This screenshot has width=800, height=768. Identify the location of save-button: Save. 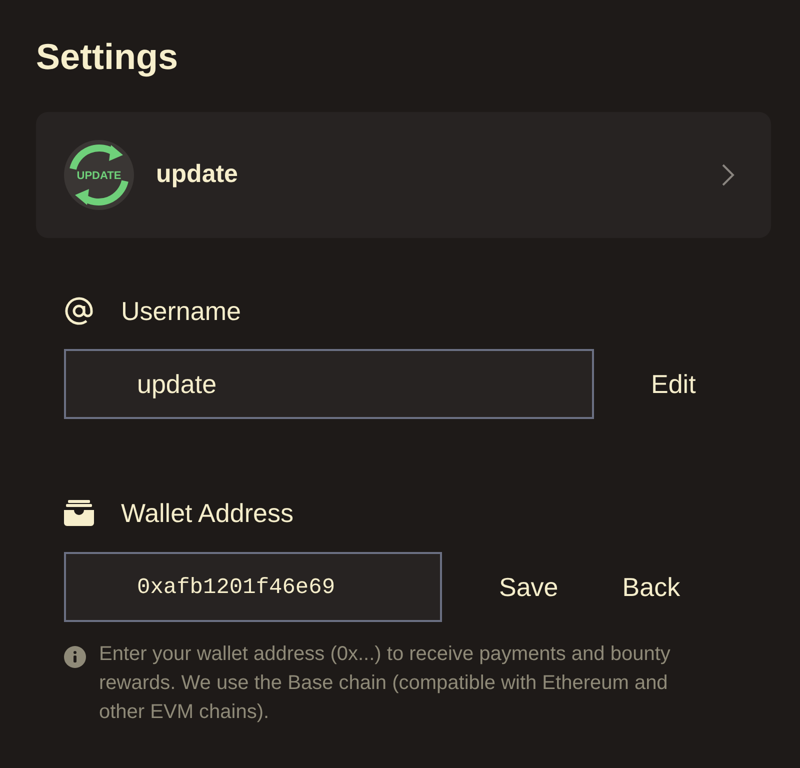
(528, 587).